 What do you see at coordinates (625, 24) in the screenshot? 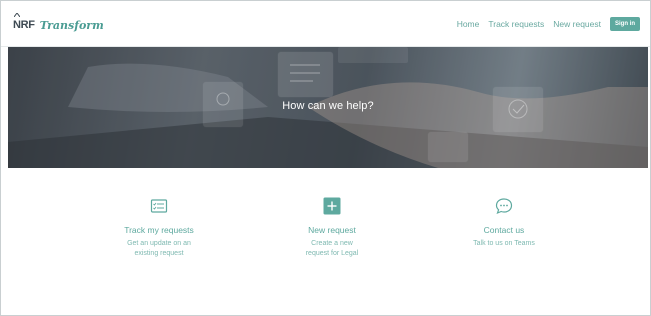
I see `sign-in-button: Sign in` at bounding box center [625, 24].